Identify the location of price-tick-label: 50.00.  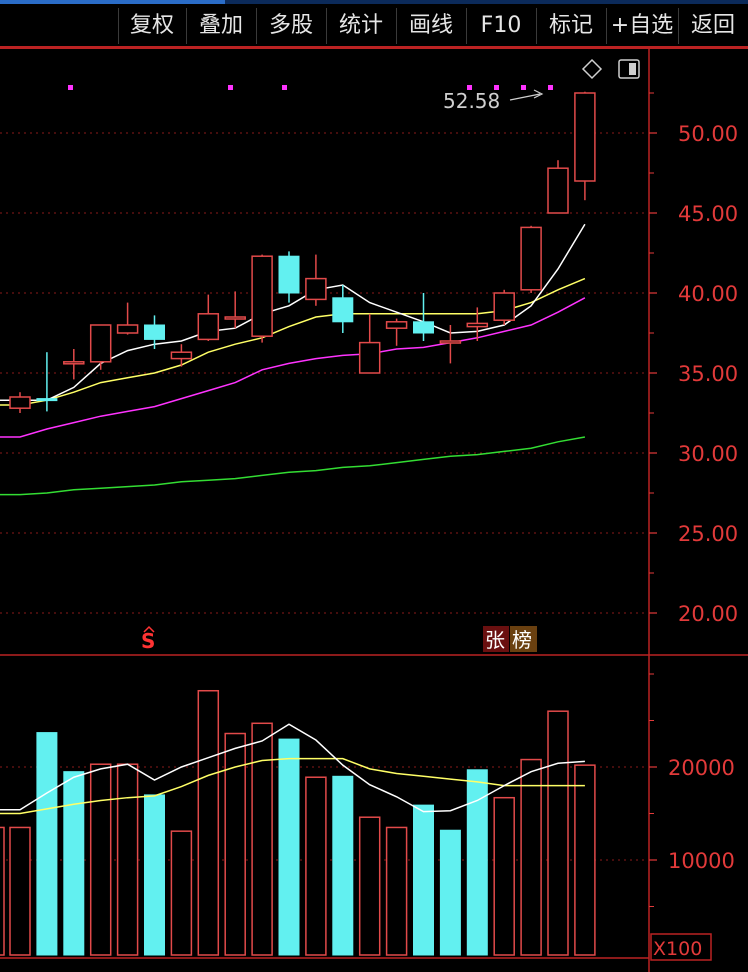
(708, 134).